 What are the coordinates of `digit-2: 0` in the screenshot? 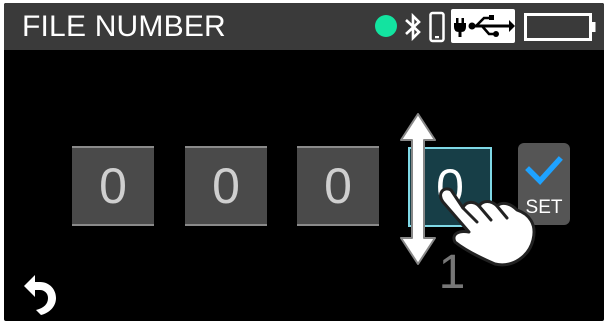 It's located at (226, 186).